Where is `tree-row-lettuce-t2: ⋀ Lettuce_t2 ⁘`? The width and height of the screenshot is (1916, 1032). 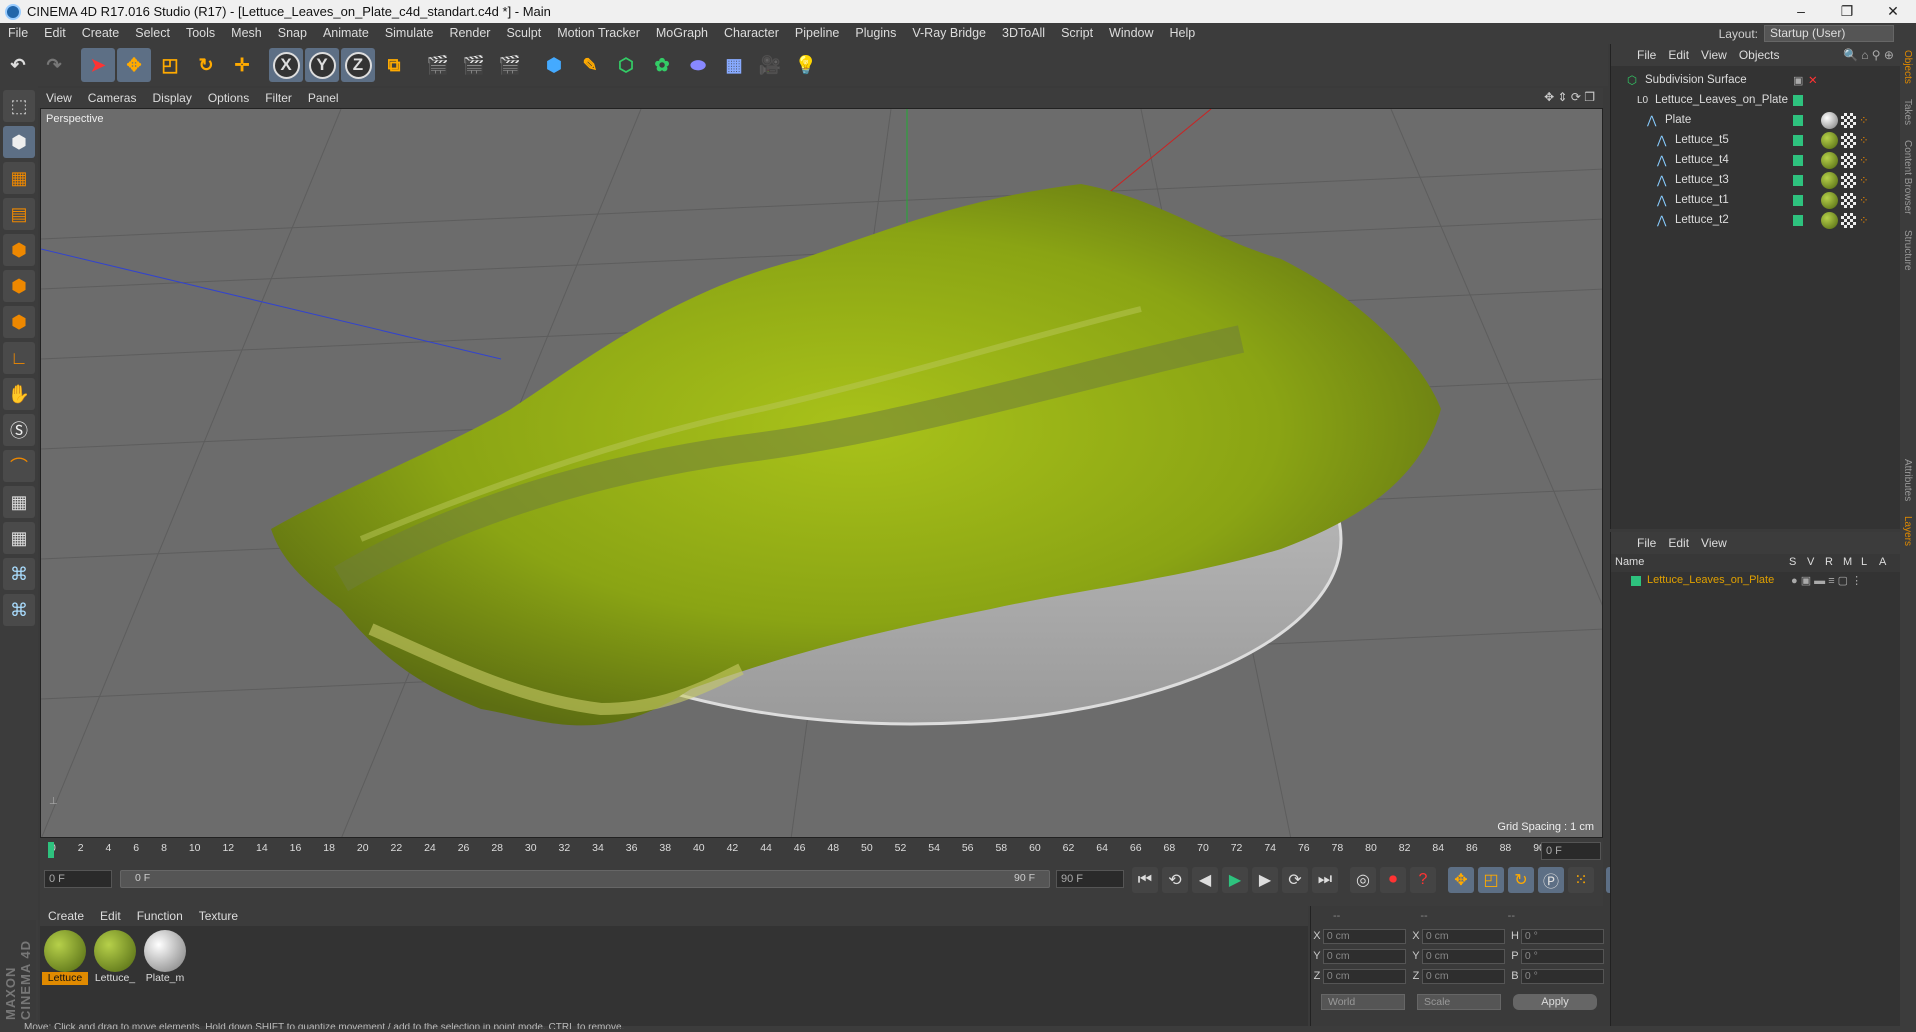 tree-row-lettuce-t2: ⋀ Lettuce_t2 ⁘ is located at coordinates (1755, 220).